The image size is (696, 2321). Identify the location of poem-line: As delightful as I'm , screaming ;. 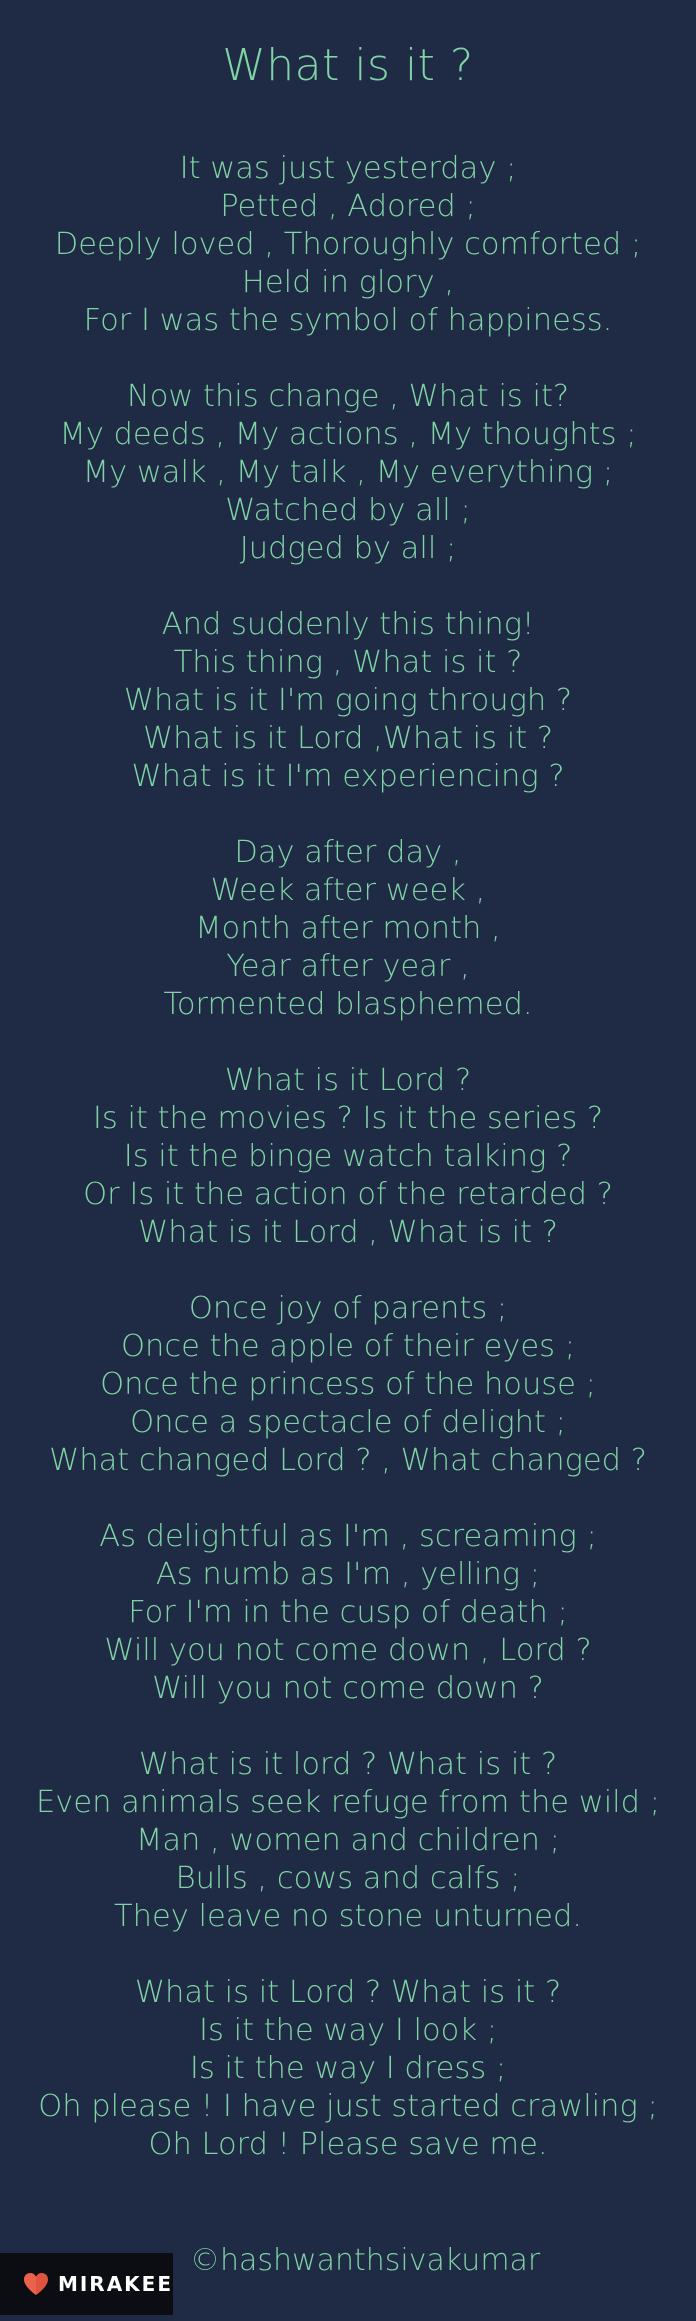
(348, 1536).